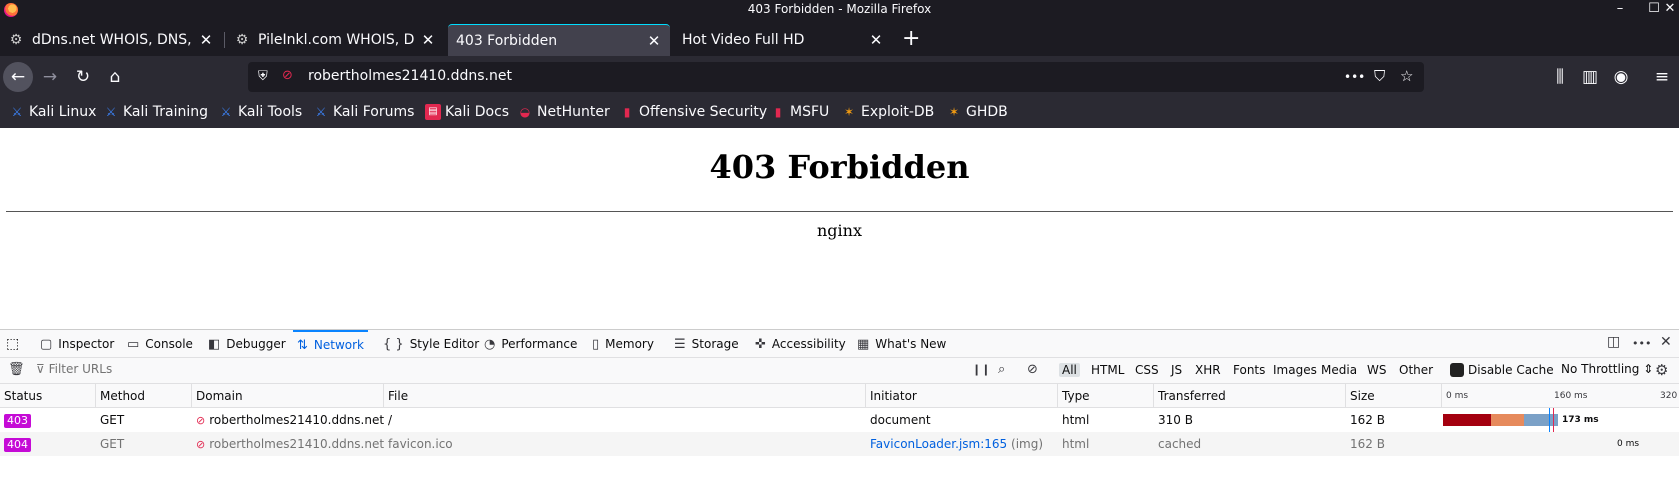 Image resolution: width=1679 pixels, height=491 pixels. I want to click on insecure-icon: ⊘, so click(201, 420).